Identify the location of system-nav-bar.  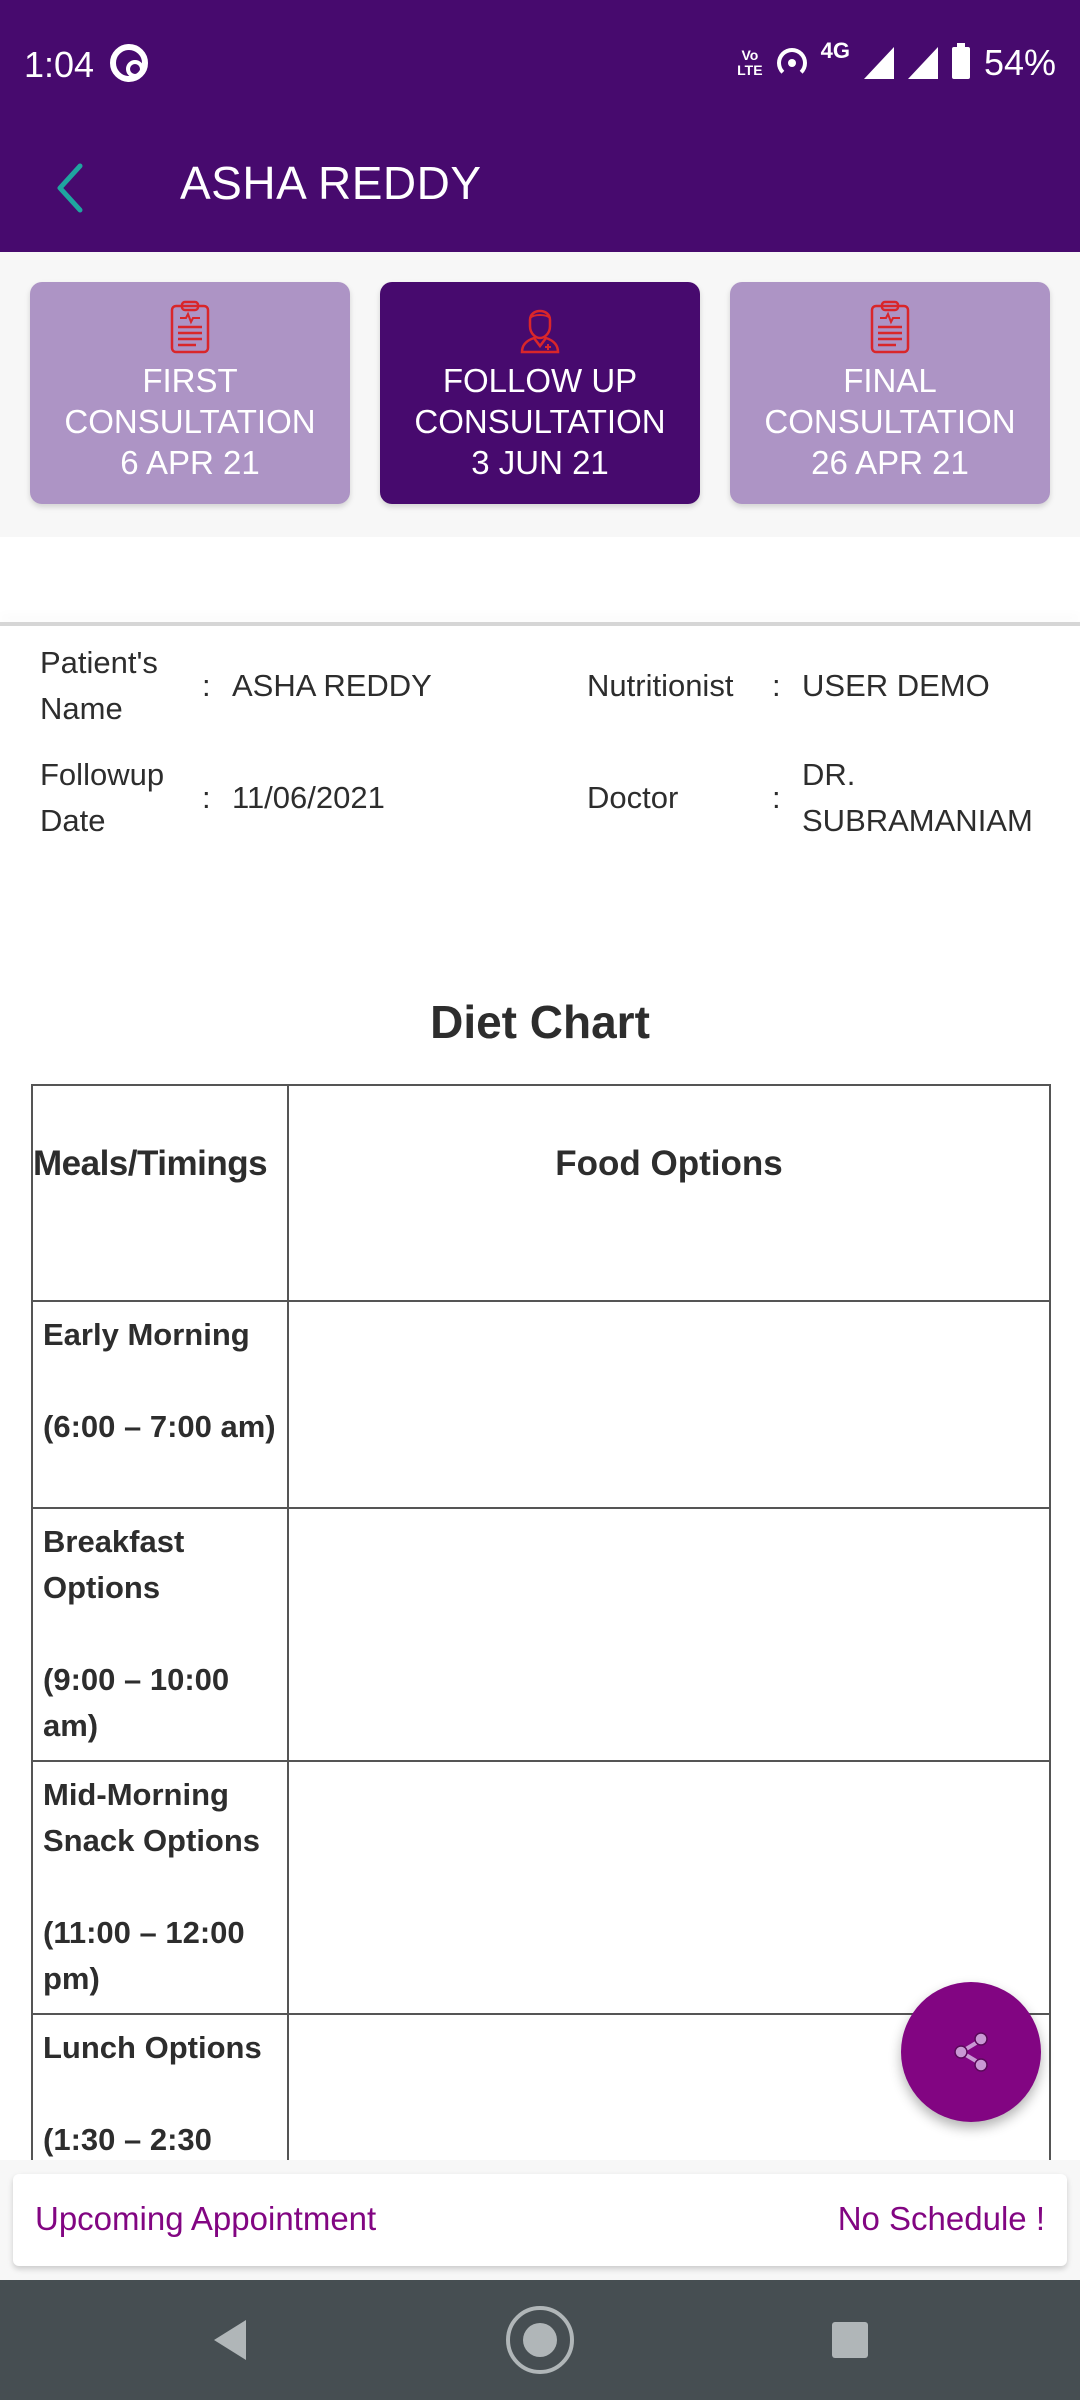
(540, 2340).